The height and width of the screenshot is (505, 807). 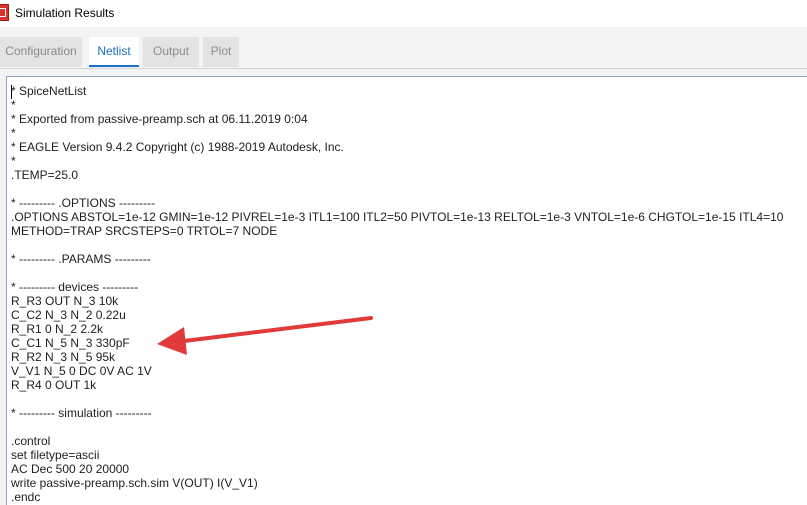 I want to click on netlist-line: METHOD=TRAP SRCSTEPS=0 TRTOL=7 NODE, so click(x=144, y=231).